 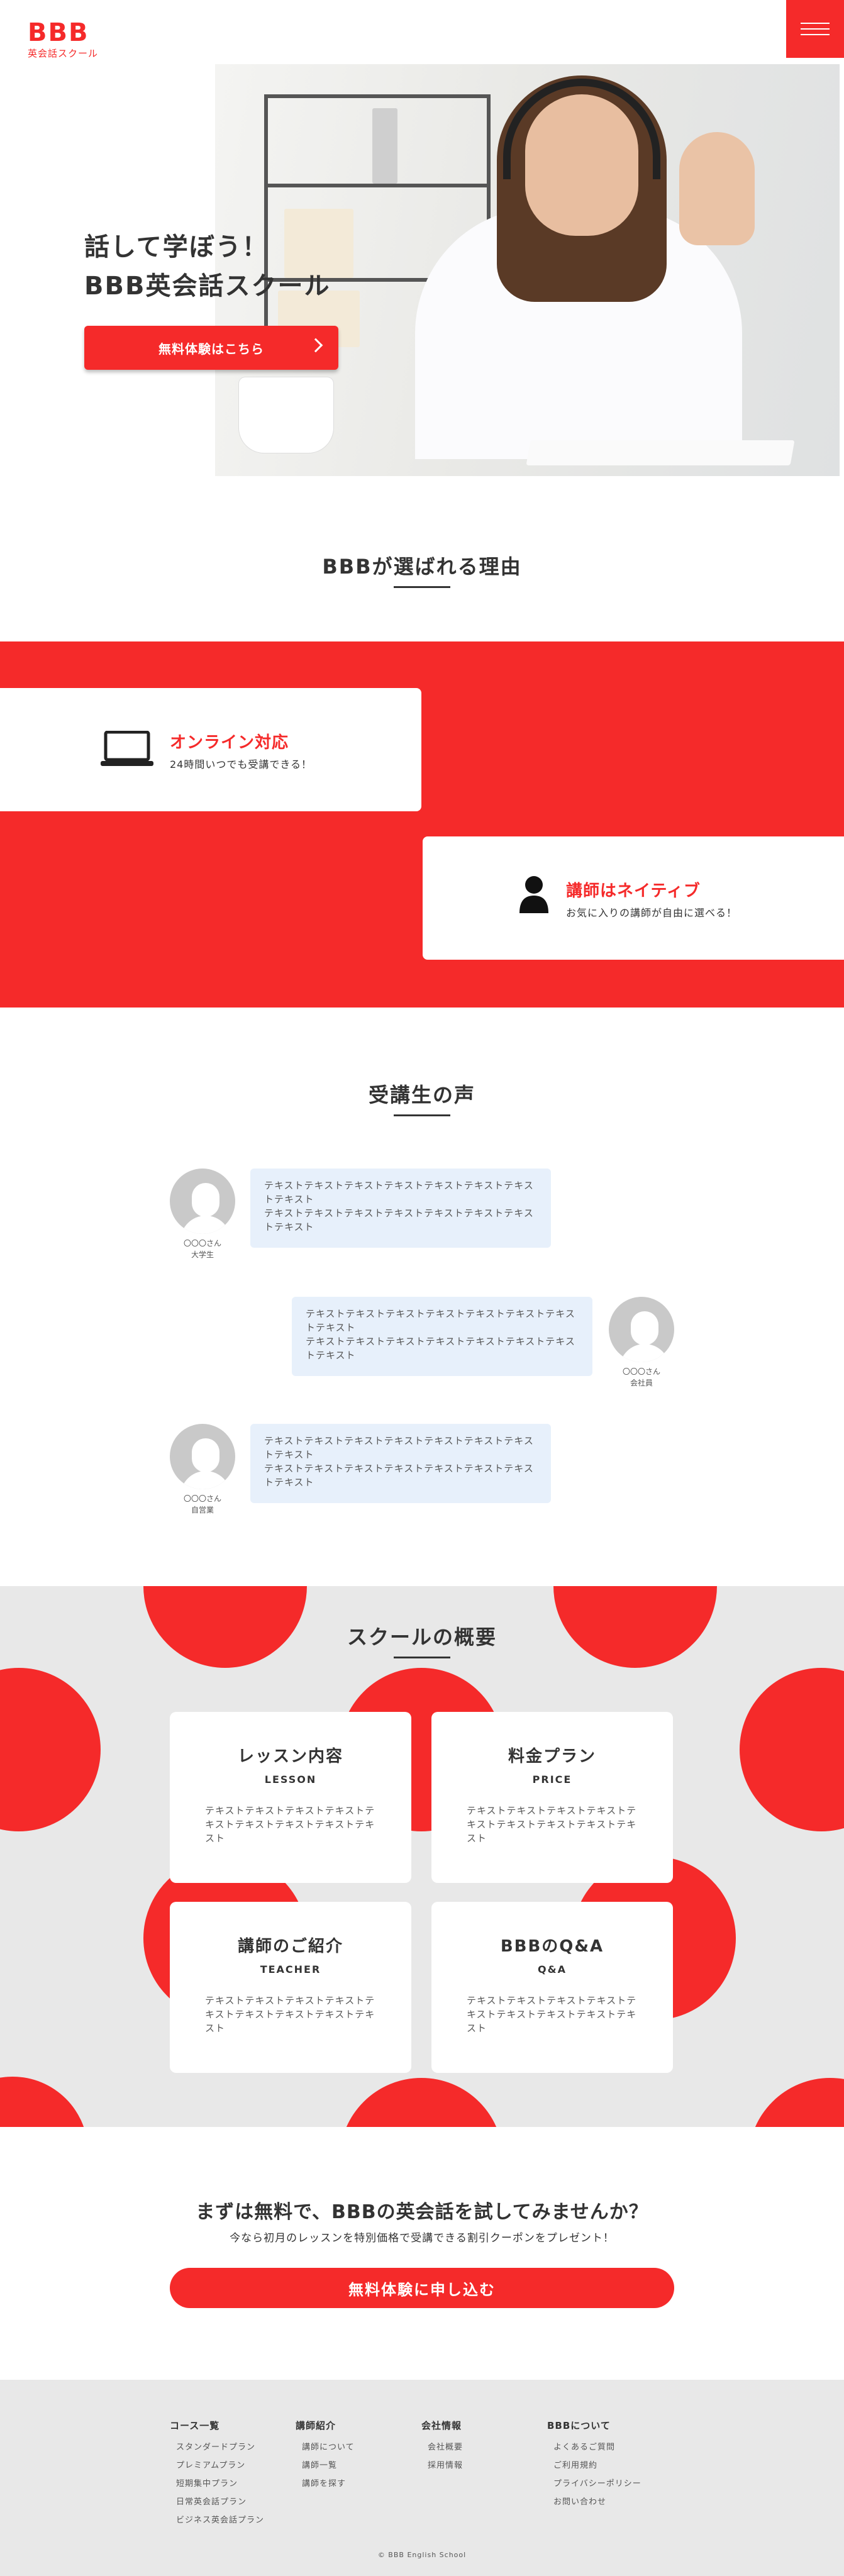 I want to click on voice-name: 〇〇〇さん 大学生, so click(x=202, y=1249).